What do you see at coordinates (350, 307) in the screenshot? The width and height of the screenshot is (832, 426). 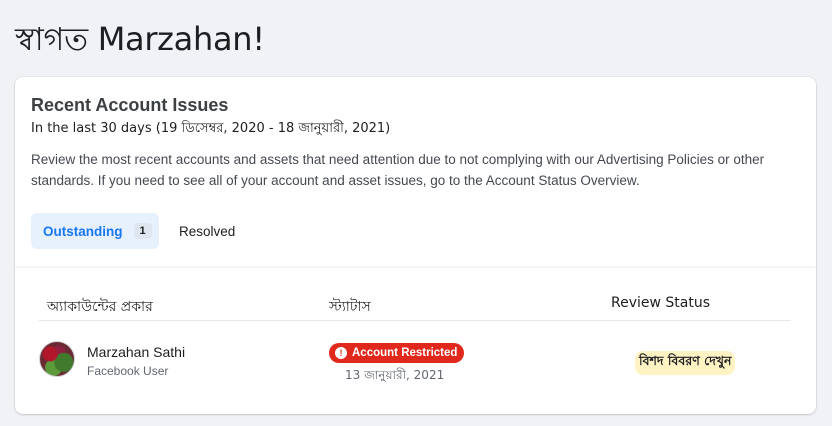 I see `column-header-status: স্ট্যাটাস` at bounding box center [350, 307].